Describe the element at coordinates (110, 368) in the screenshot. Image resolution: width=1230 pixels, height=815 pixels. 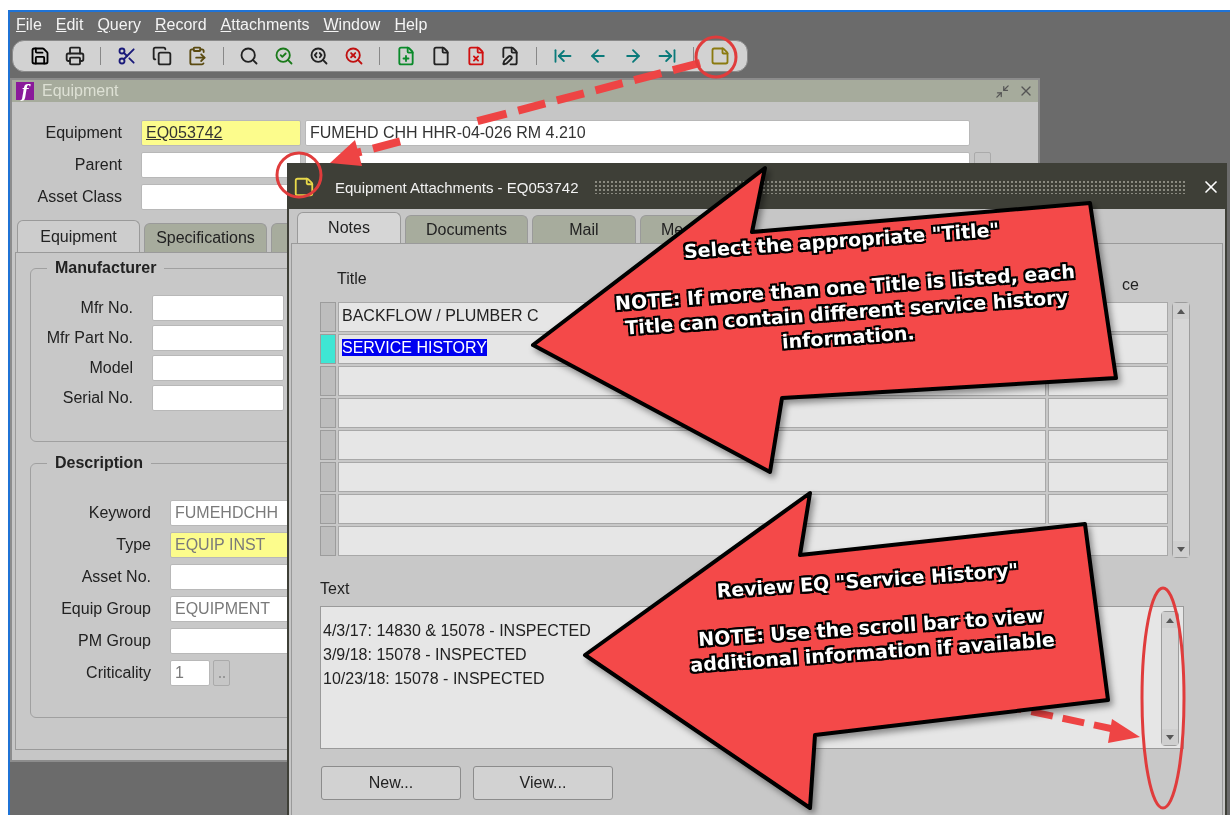
I see `field-label: Model` at that location.